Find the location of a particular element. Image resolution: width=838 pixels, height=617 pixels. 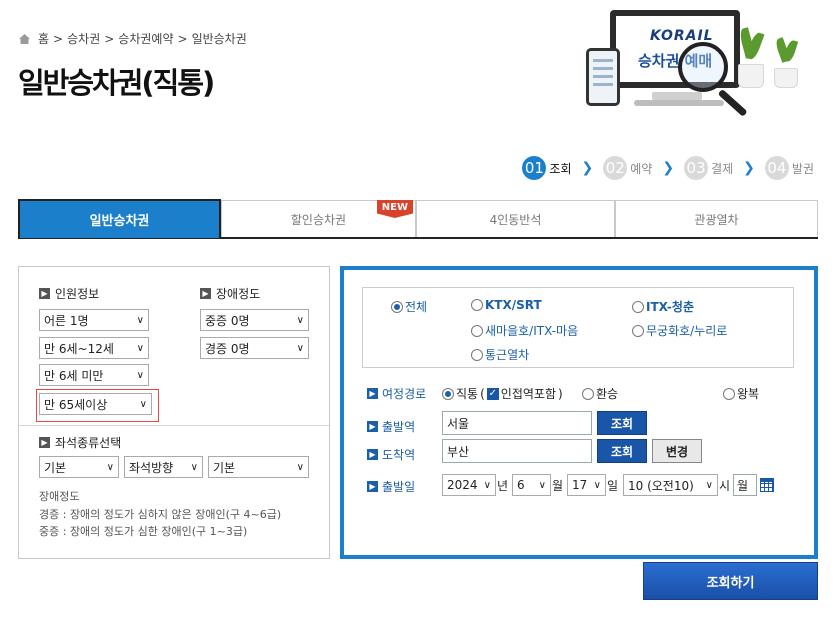

chevron-right-icon: ❯ is located at coordinates (749, 168).